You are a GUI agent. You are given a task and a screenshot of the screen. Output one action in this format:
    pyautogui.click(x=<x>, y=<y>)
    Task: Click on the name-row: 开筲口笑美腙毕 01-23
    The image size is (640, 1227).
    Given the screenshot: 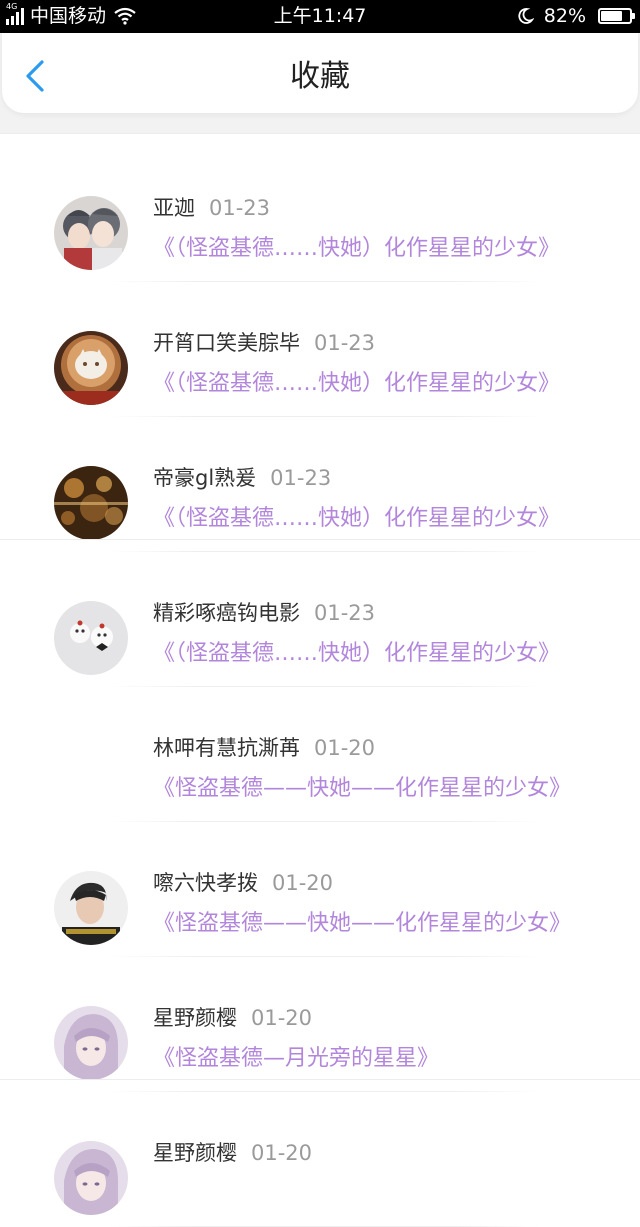 What is the action you would take?
    pyautogui.click(x=264, y=343)
    